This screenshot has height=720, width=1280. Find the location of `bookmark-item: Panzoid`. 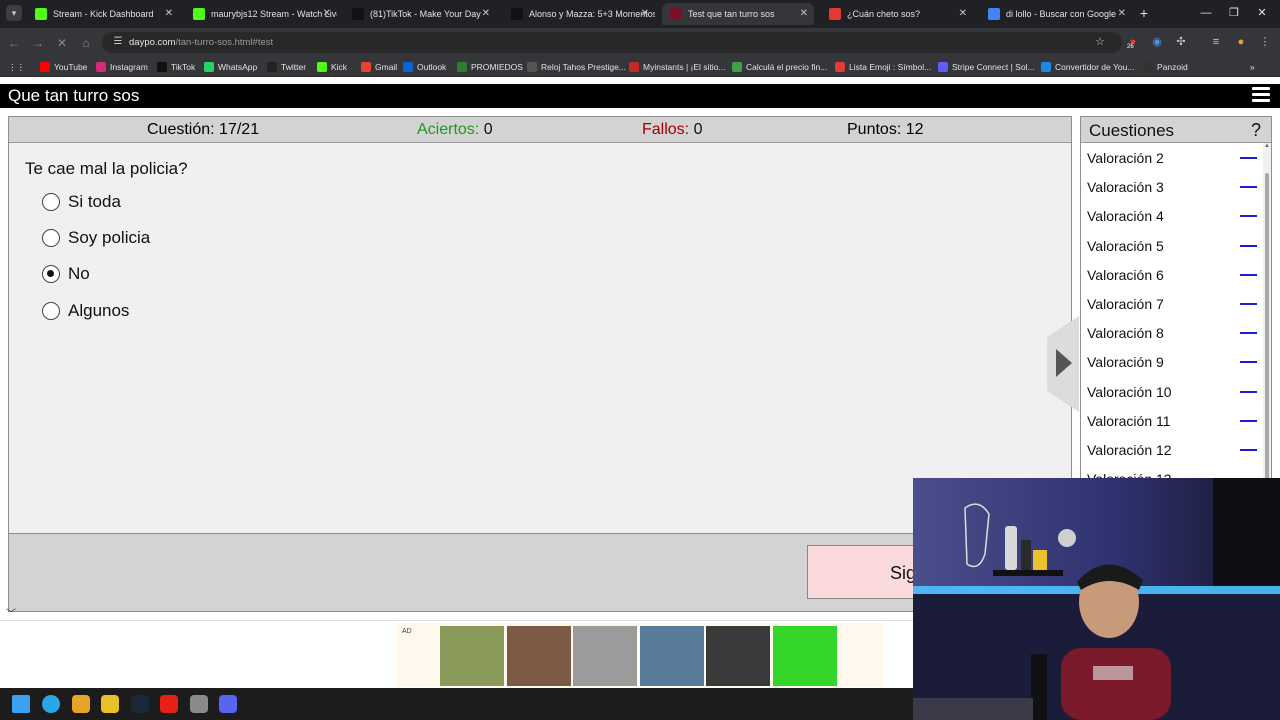

bookmark-item: Panzoid is located at coordinates (1165, 67).